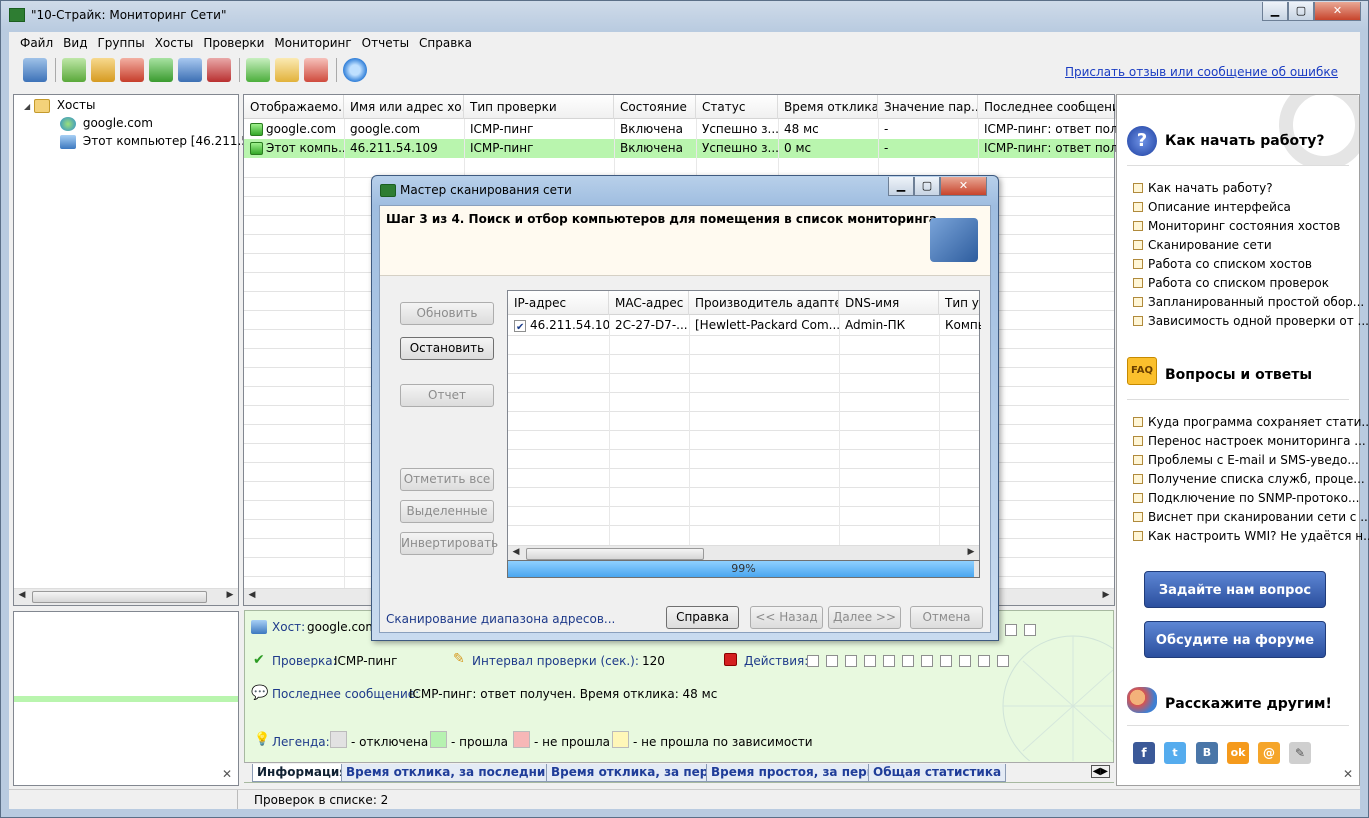  I want to click on help-link: Описание интерфейса, so click(1212, 207).